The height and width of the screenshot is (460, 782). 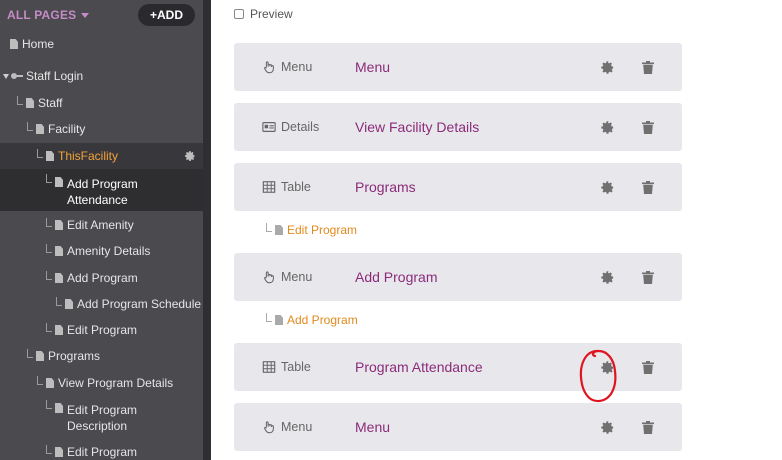 What do you see at coordinates (263, 14) in the screenshot?
I see `preview-toggle: Preview` at bounding box center [263, 14].